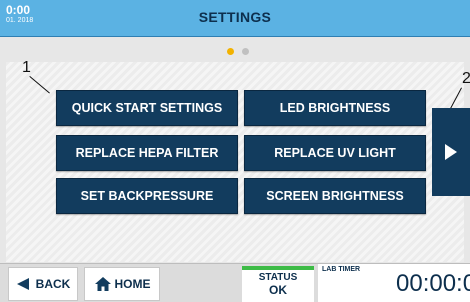 The width and height of the screenshot is (470, 302). I want to click on callout-1: 1, so click(26, 67).